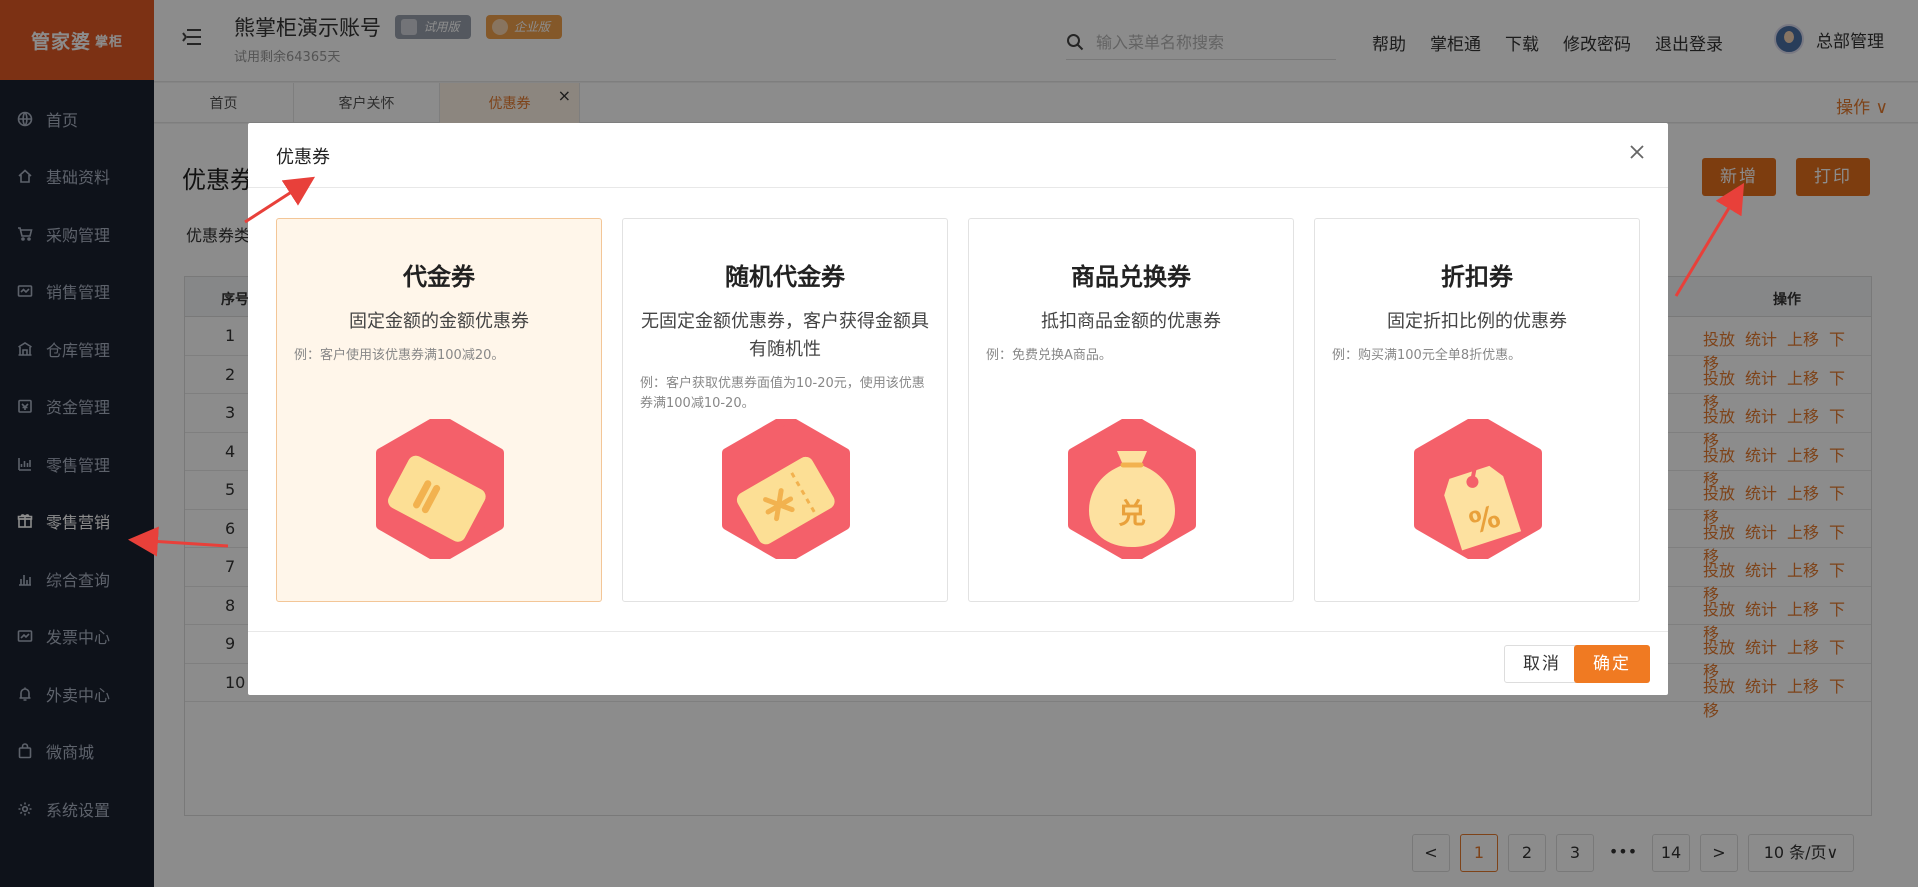  Describe the element at coordinates (1131, 410) in the screenshot. I see `card-exchange-voucher: 商品兑换券 抵扣商品金额的优惠券 例：免费兑换A商品。 兑` at that location.